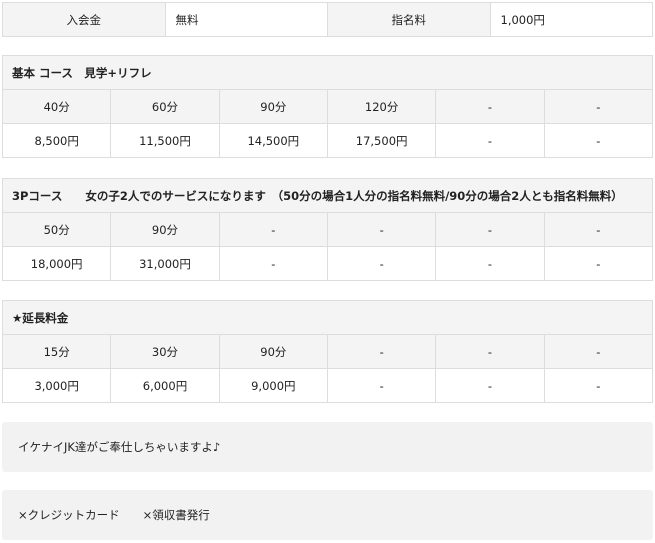 The height and width of the screenshot is (543, 655). What do you see at coordinates (165, 385) in the screenshot?
I see `price-cell: 6,000円` at bounding box center [165, 385].